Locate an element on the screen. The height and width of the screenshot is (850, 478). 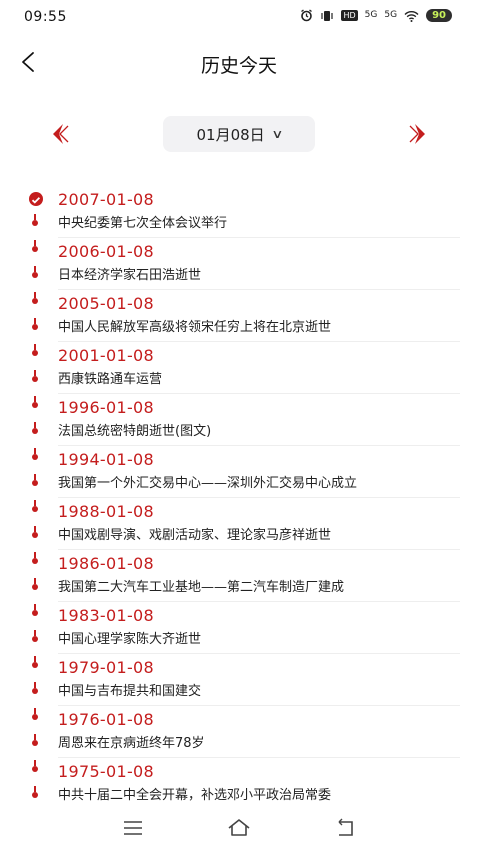
event-item: 1996-01-08 法国总统密特朗逝世(图文) is located at coordinates (239, 420).